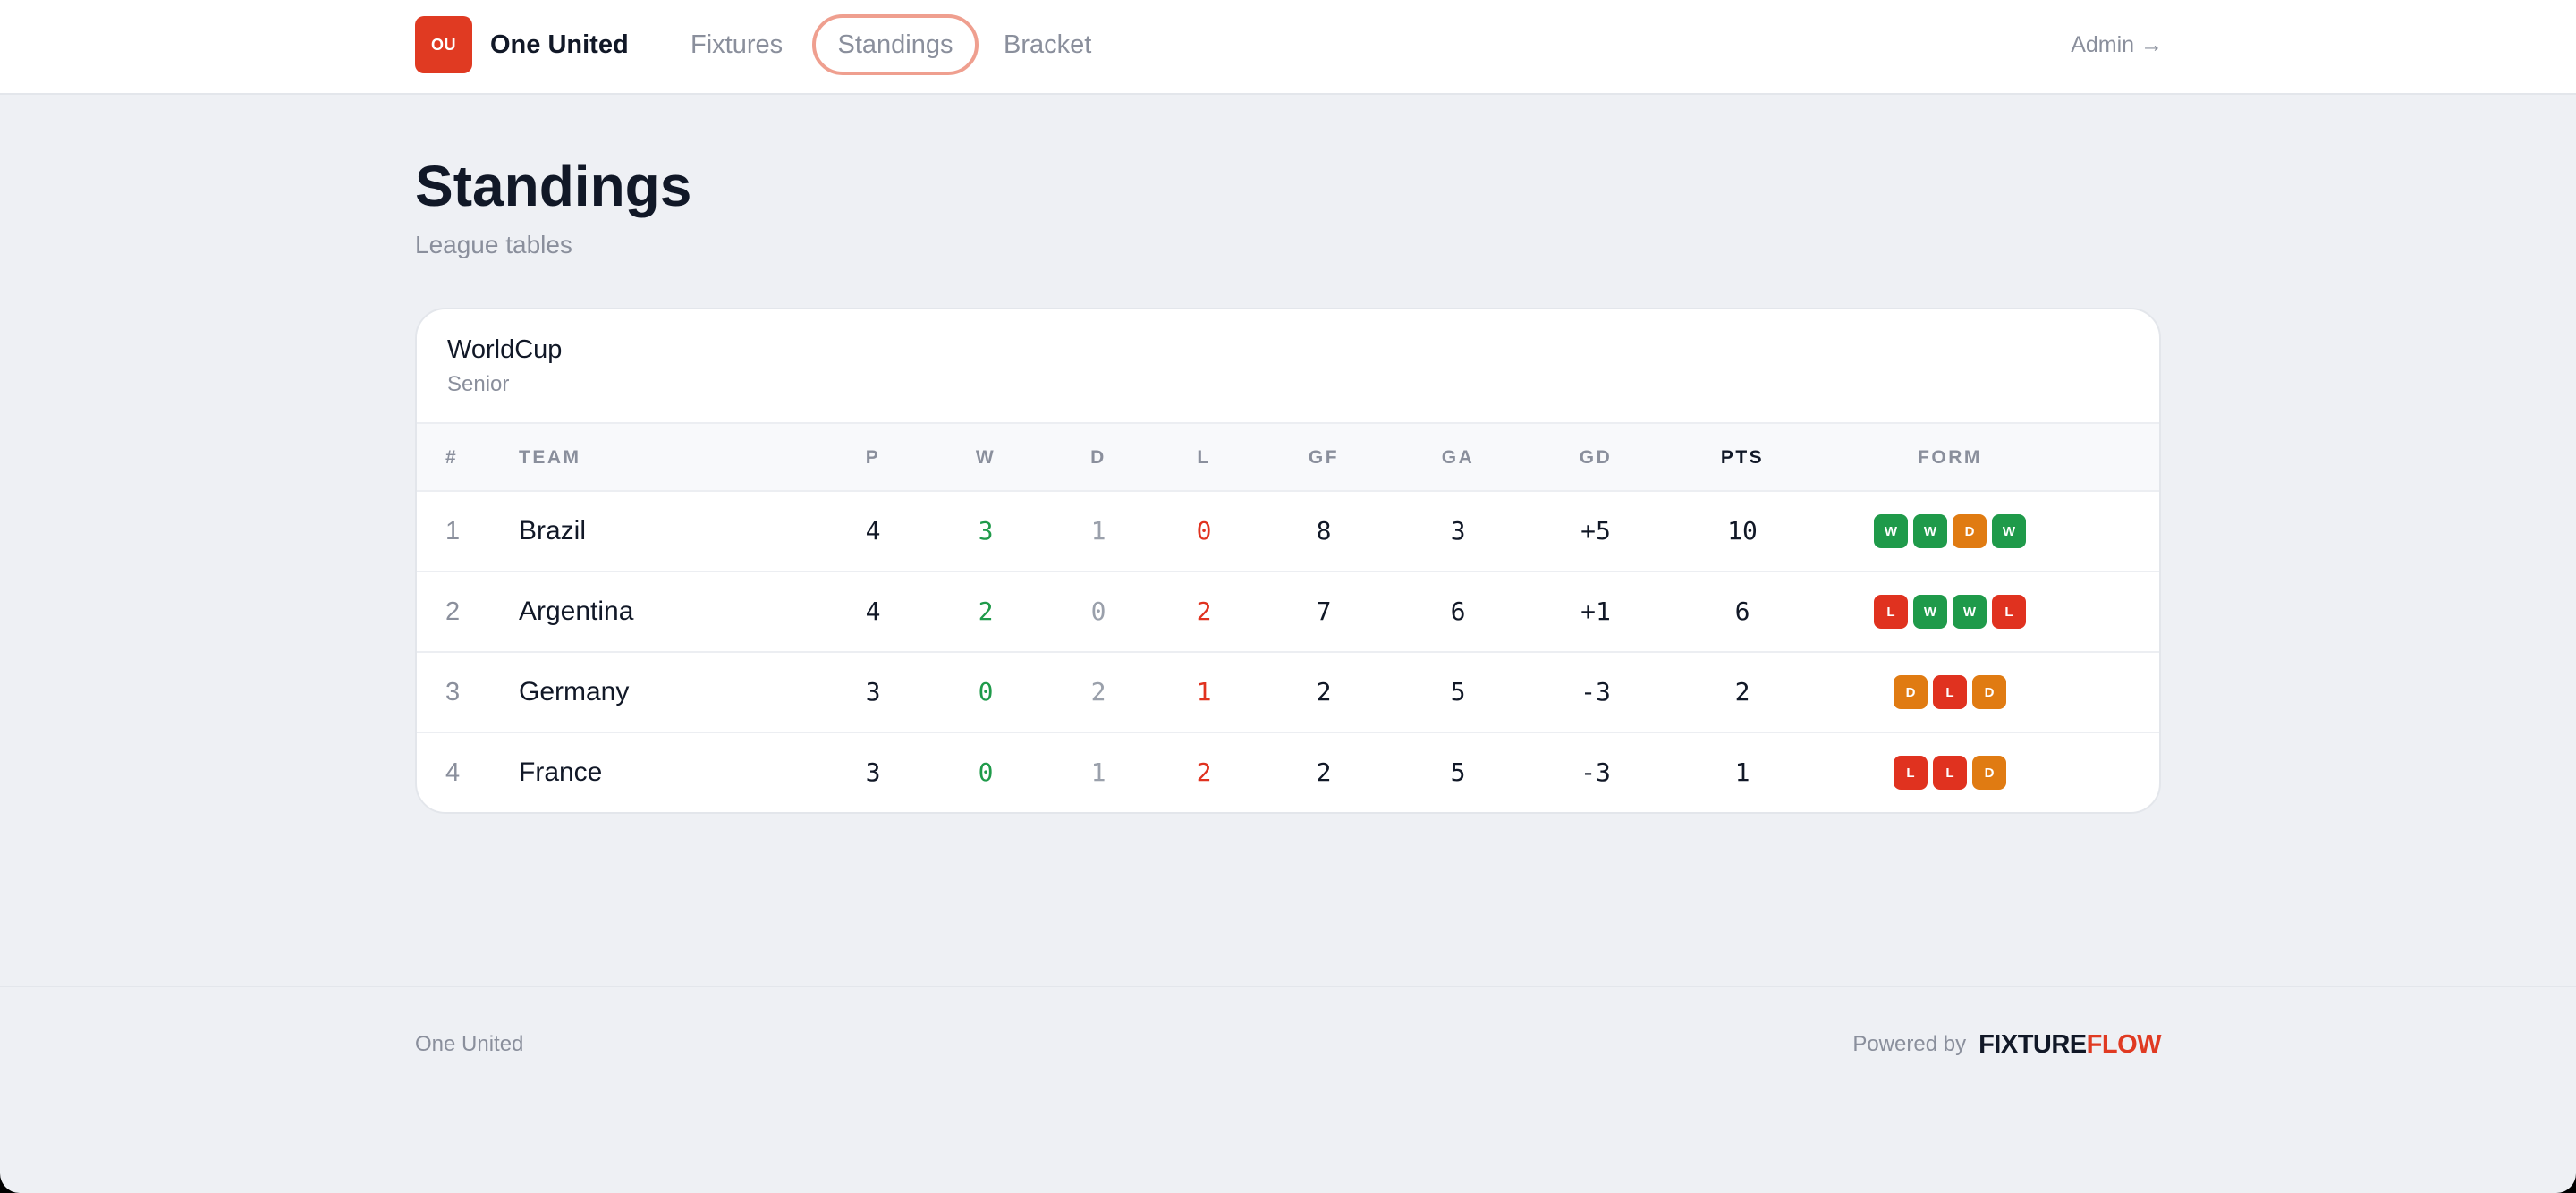 The width and height of the screenshot is (2576, 1193). Describe the element at coordinates (478, 384) in the screenshot. I see `league-category: Senior` at that location.